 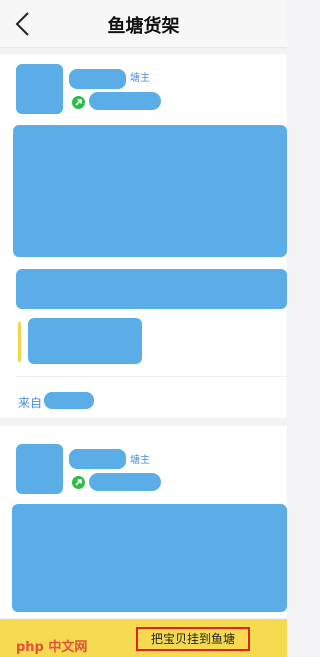 What do you see at coordinates (19, 342) in the screenshot?
I see `quote-accent-line` at bounding box center [19, 342].